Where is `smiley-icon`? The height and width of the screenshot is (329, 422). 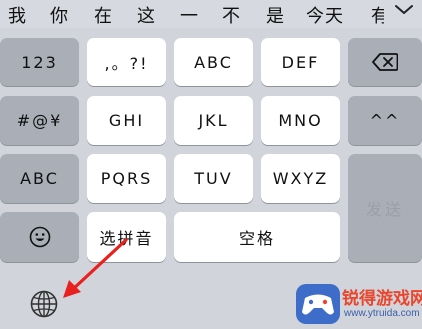
smiley-icon is located at coordinates (39, 237).